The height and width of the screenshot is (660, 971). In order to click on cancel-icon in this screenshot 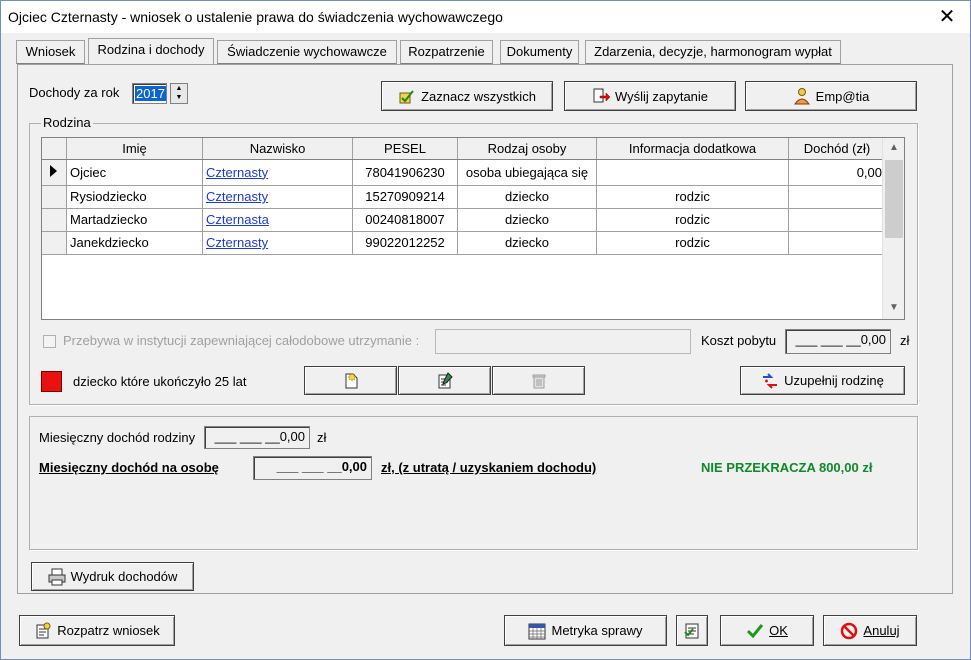, I will do `click(849, 630)`.